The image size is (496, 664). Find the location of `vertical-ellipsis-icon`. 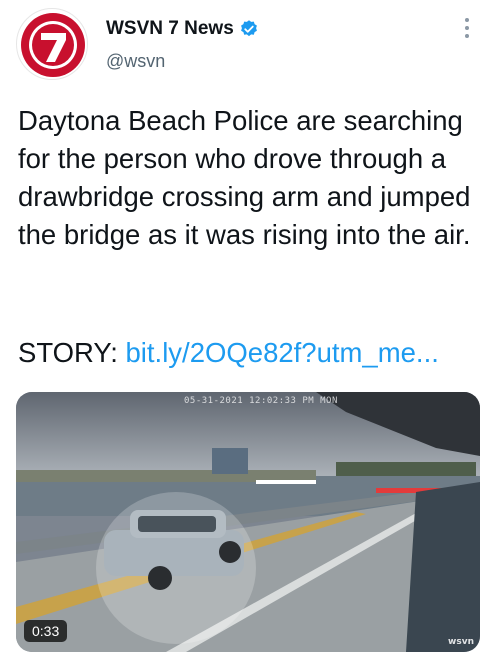

vertical-ellipsis-icon is located at coordinates (467, 29).